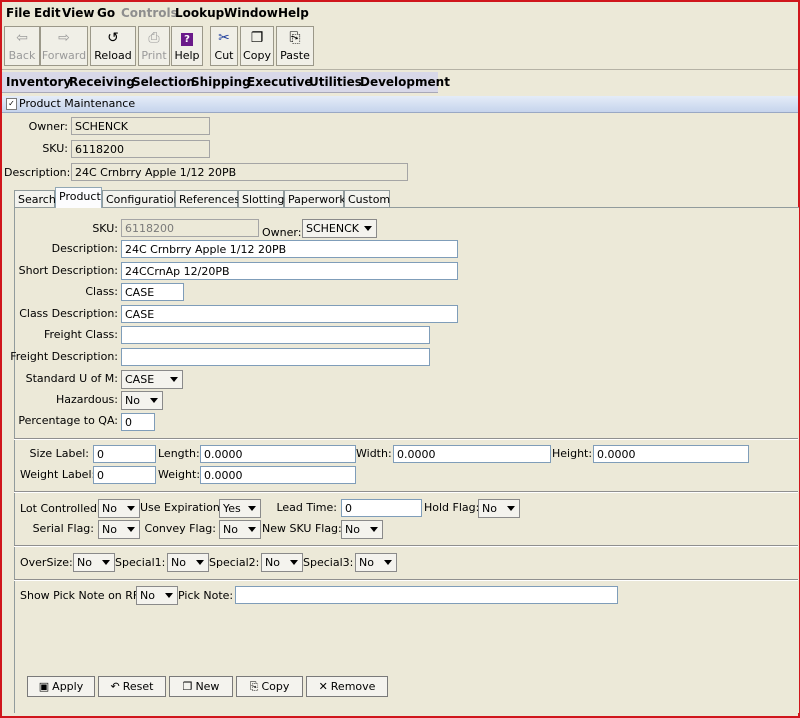 The height and width of the screenshot is (718, 800). I want to click on module-utilities: Utilities, so click(335, 82).